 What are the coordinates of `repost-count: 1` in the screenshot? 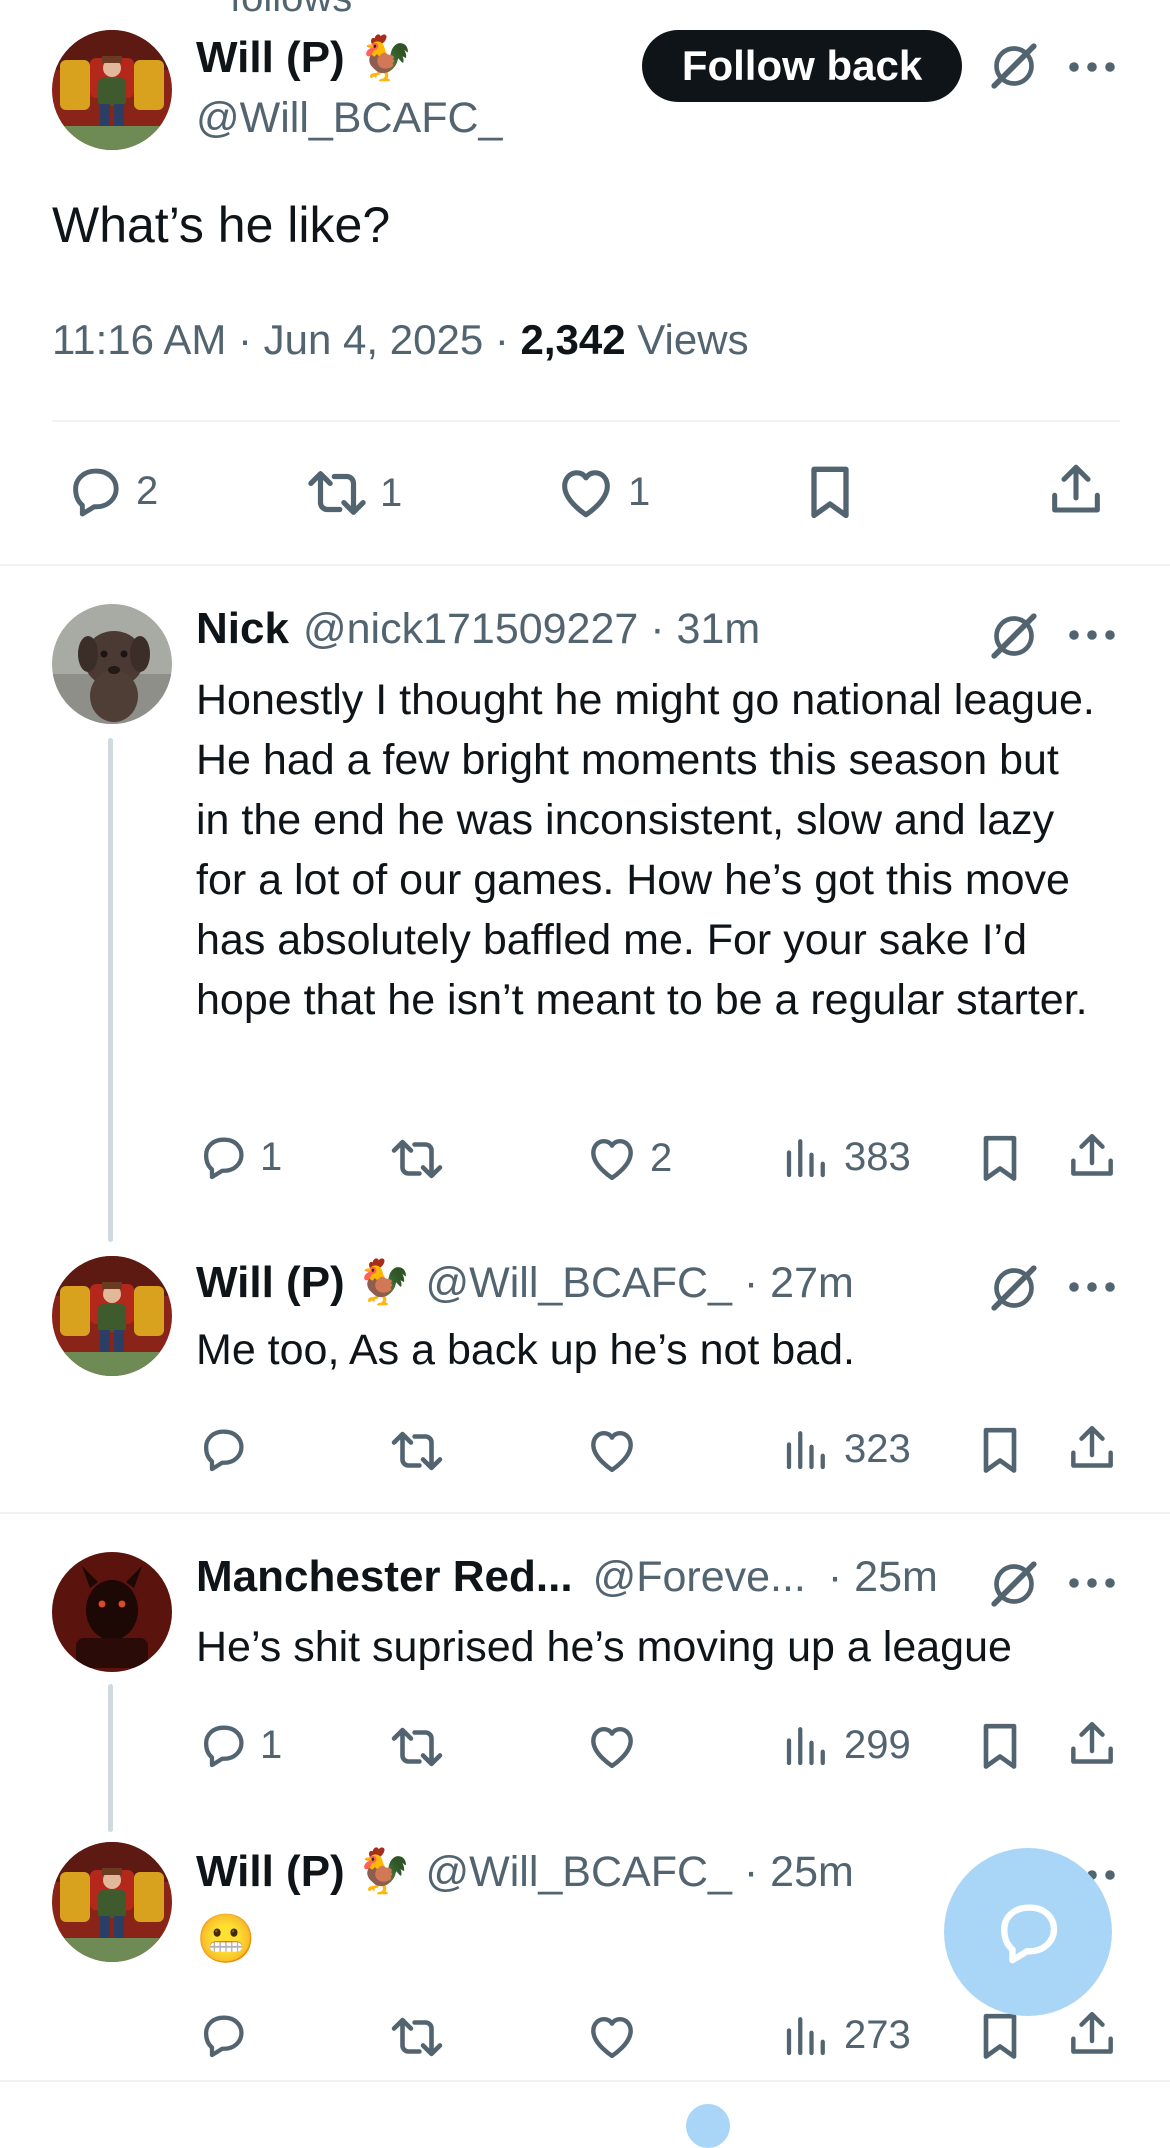 It's located at (391, 492).